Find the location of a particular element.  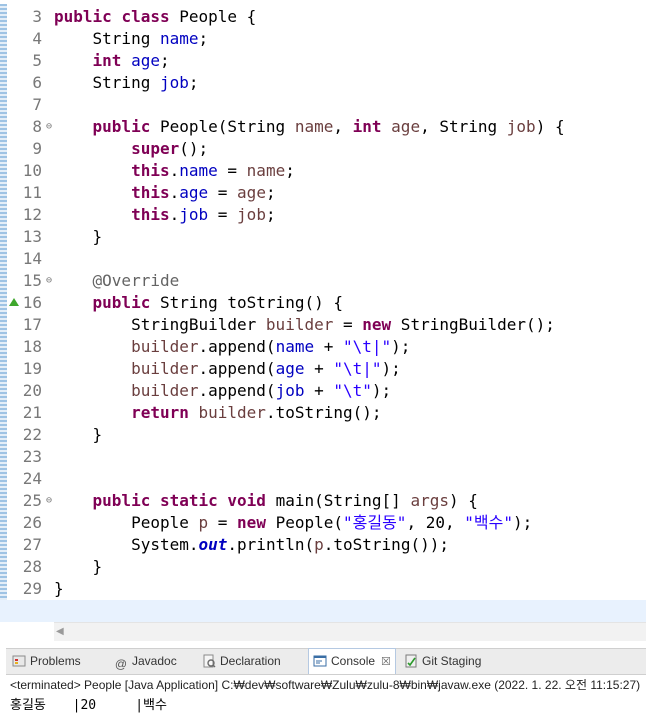

code-line: public String toString() { is located at coordinates (350, 303).